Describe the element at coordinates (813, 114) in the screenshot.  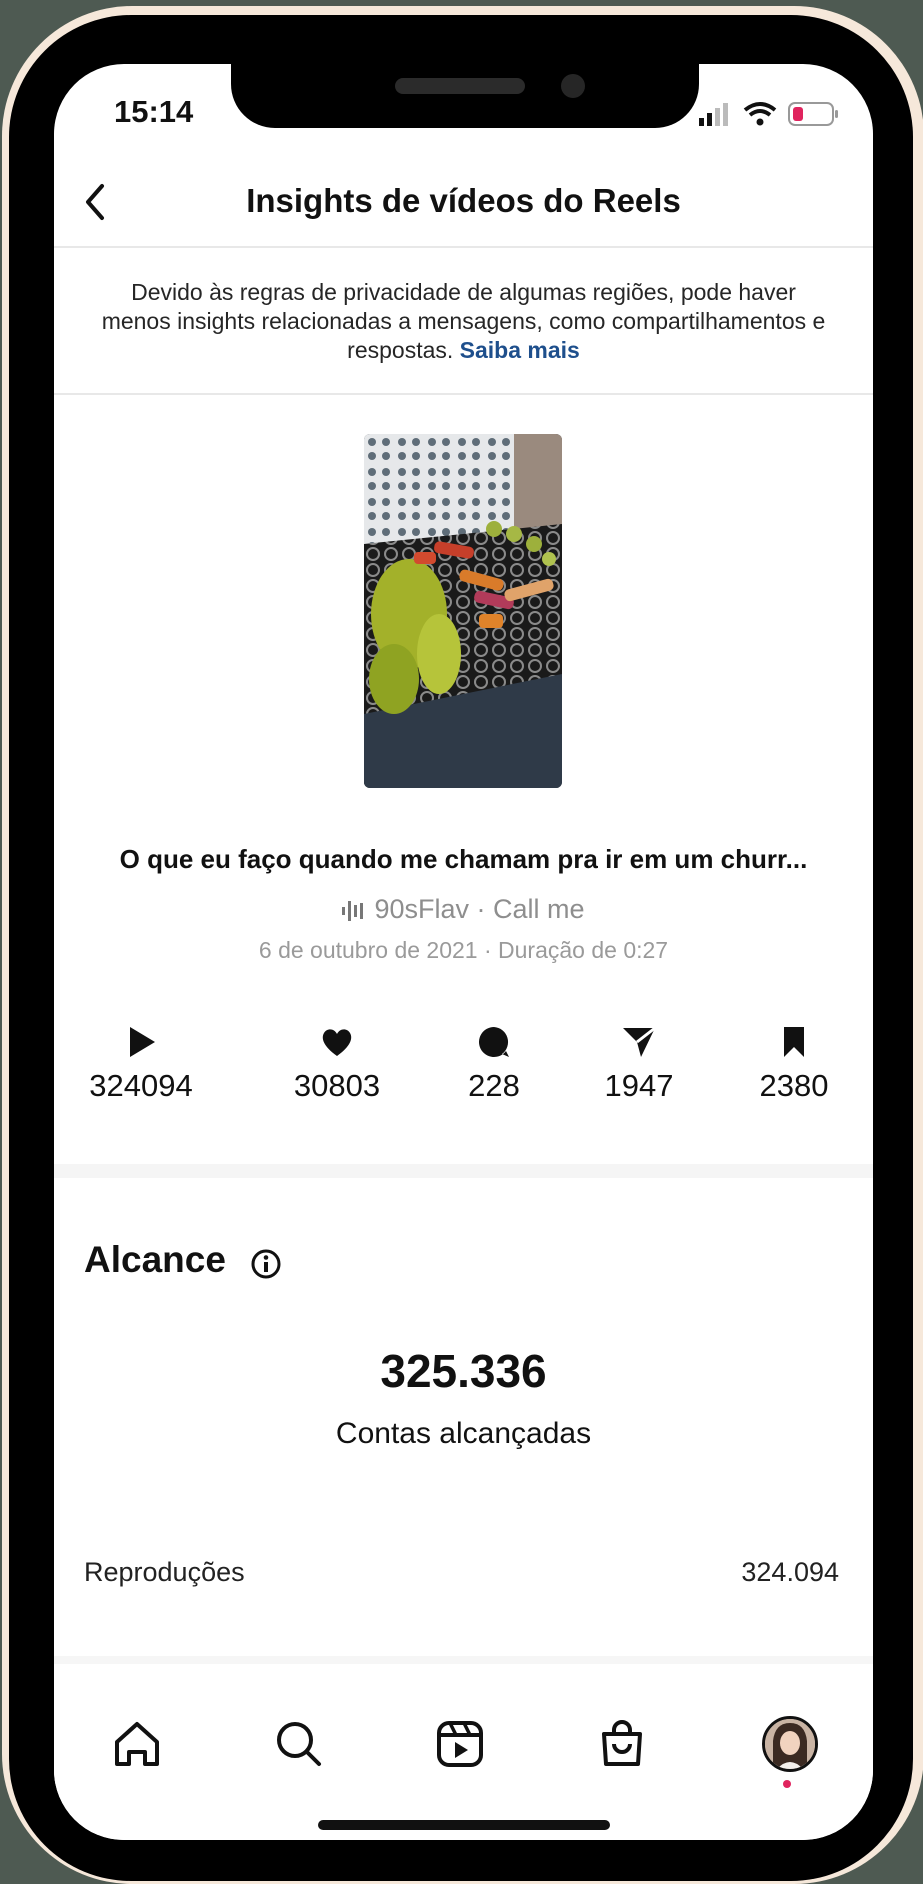
I see `battery-icon` at that location.